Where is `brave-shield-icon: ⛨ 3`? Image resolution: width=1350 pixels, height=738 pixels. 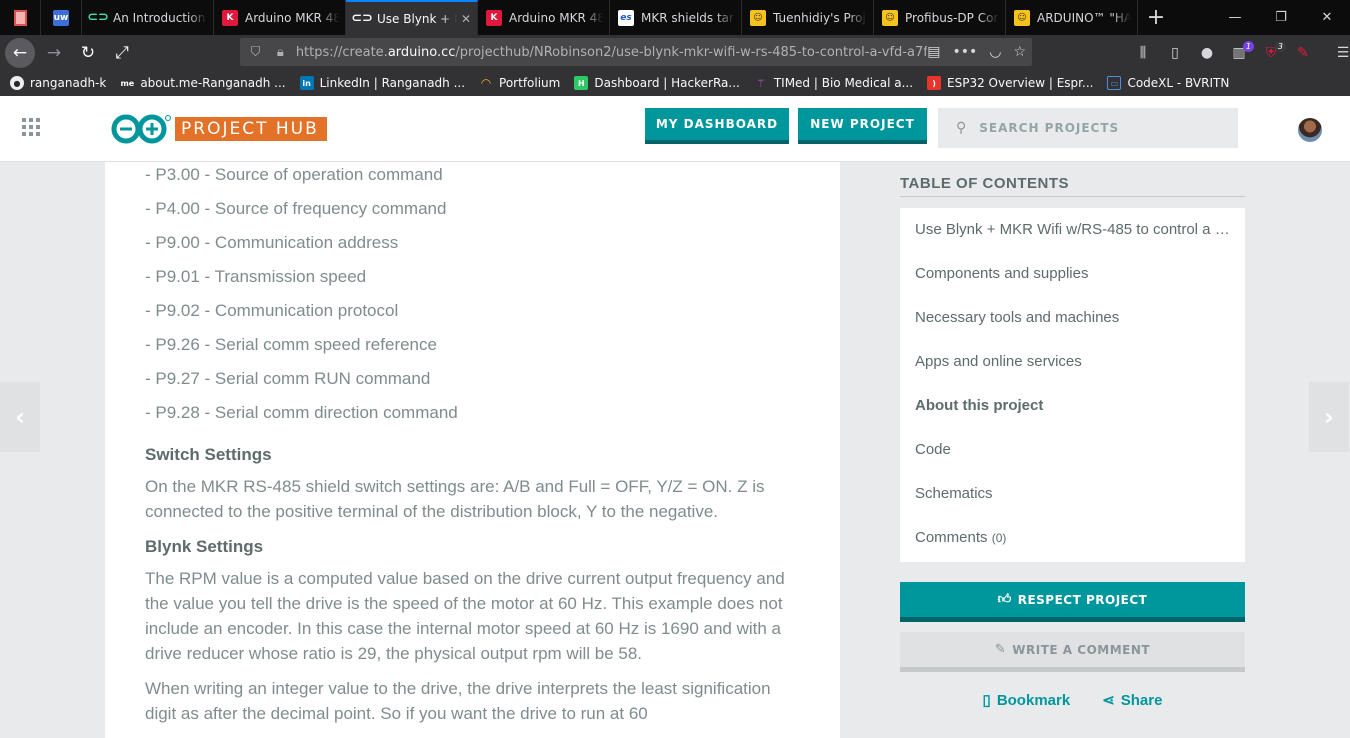 brave-shield-icon: ⛨ 3 is located at coordinates (1273, 50).